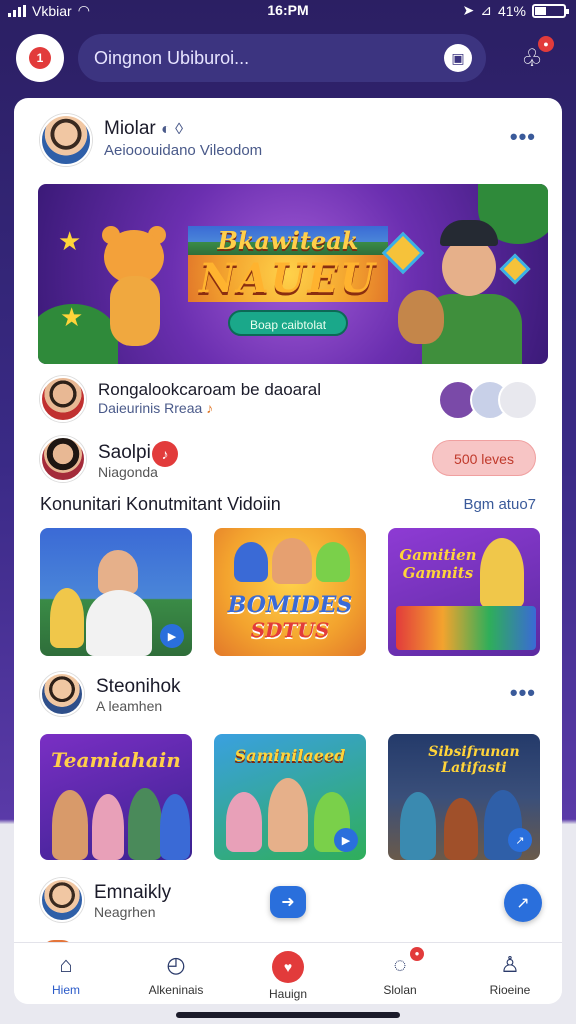 The width and height of the screenshot is (576, 1024). What do you see at coordinates (288, 264) in the screenshot?
I see `banner-title: Bkawiteak NAUEU` at bounding box center [288, 264].